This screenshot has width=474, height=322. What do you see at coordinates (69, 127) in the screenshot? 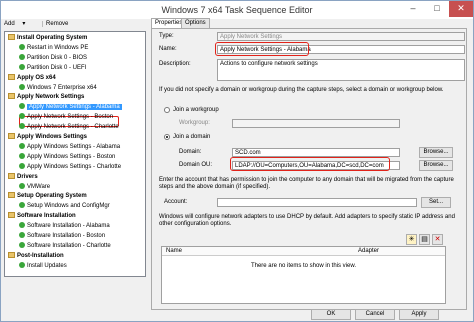
I see `tree-step-9: Apply Network Settings - Charlotte` at bounding box center [69, 127].